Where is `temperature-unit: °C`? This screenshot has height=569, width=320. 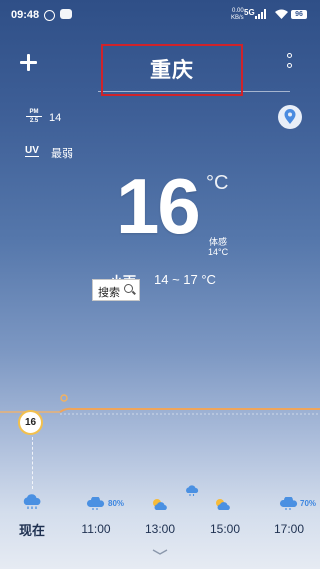
temperature-unit: °C is located at coordinates (217, 183).